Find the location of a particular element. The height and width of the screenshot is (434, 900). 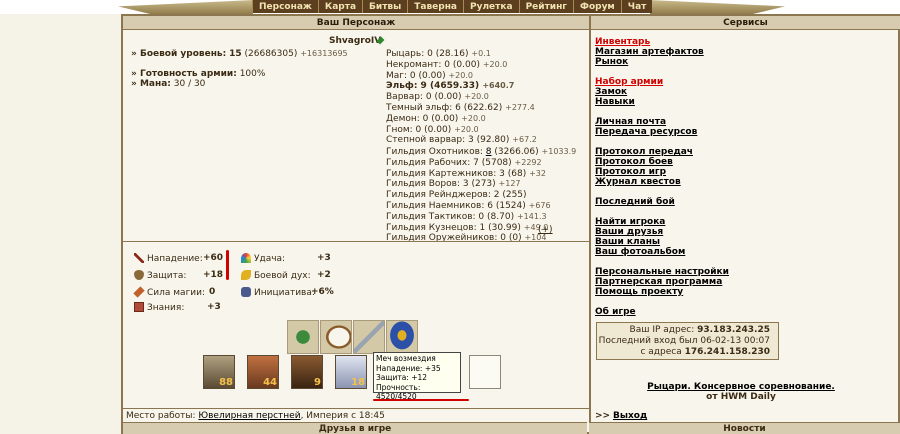

service-link: Магазин артефактов is located at coordinates (662, 52).